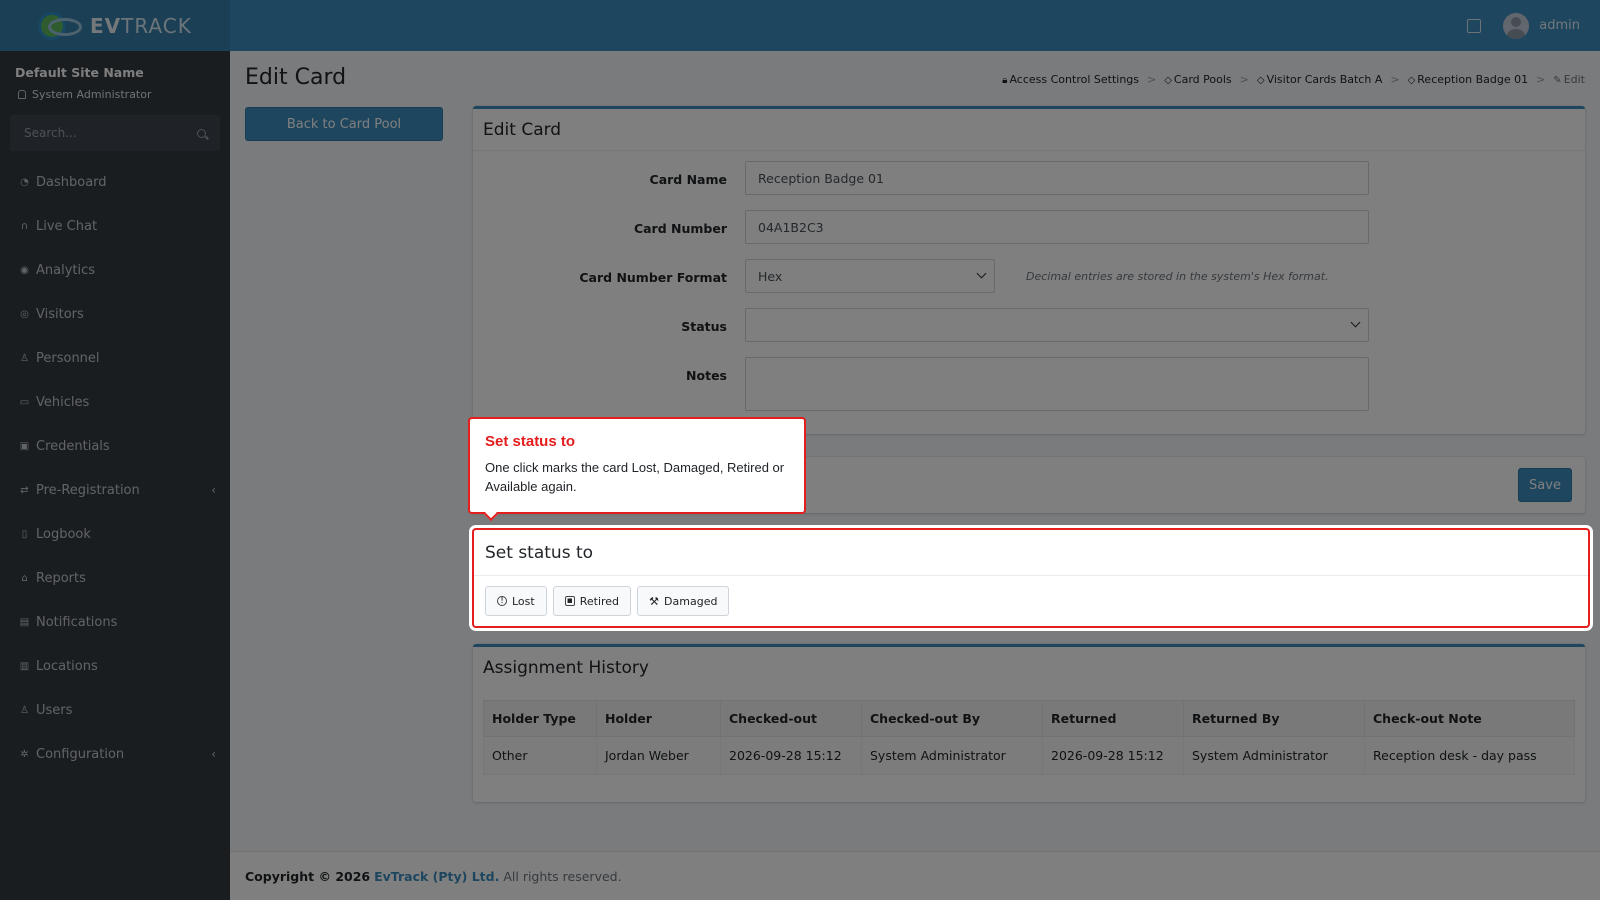  What do you see at coordinates (115, 402) in the screenshot?
I see `sidebar-item-vehicles: ▭ Vehicles` at bounding box center [115, 402].